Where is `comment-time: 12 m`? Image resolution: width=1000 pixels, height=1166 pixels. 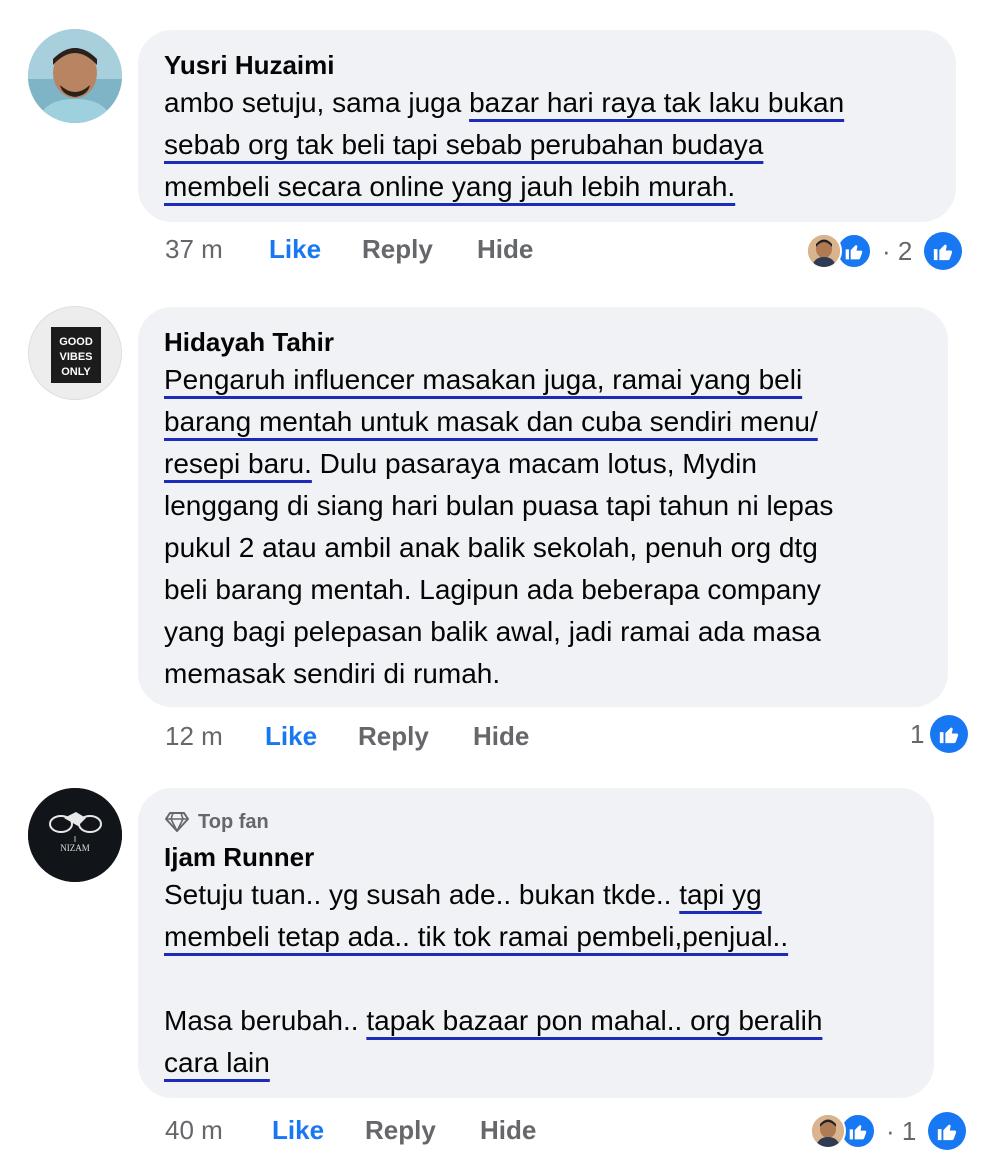 comment-time: 12 m is located at coordinates (215, 736).